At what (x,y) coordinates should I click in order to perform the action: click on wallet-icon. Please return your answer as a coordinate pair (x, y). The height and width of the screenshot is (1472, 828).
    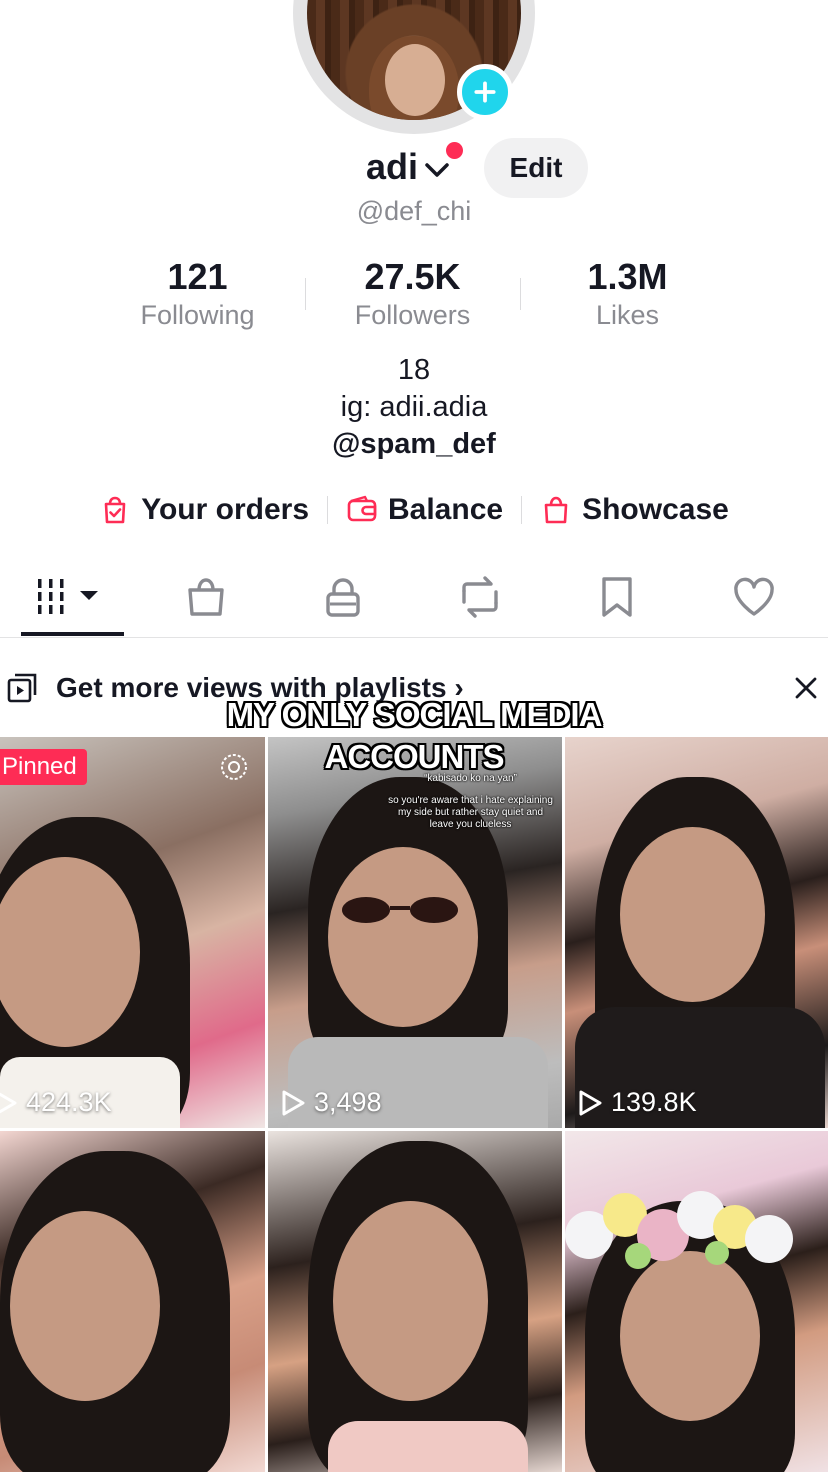
    Looking at the image, I should click on (362, 508).